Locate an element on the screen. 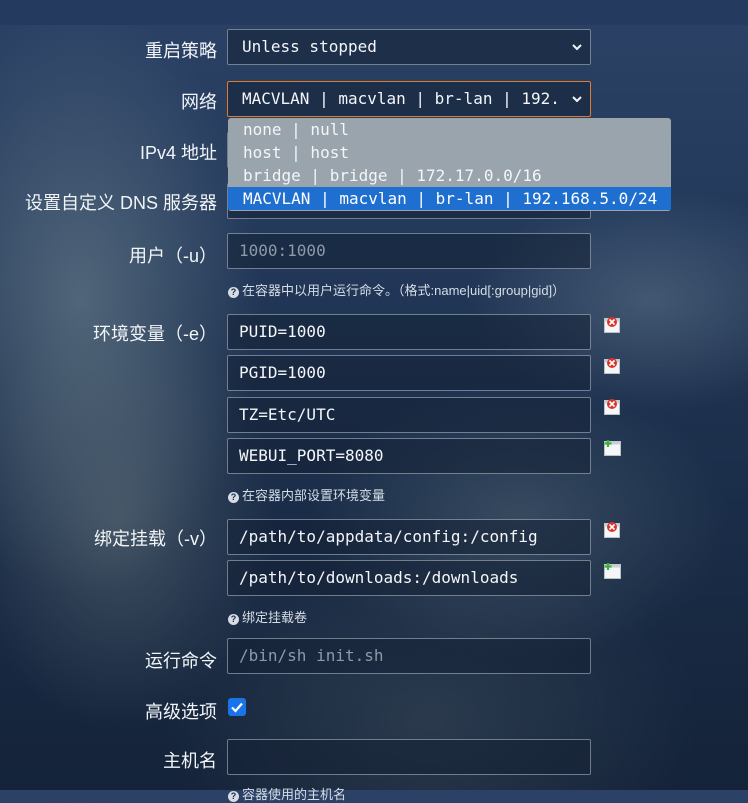 The width and height of the screenshot is (748, 803). check-icon is located at coordinates (237, 707).